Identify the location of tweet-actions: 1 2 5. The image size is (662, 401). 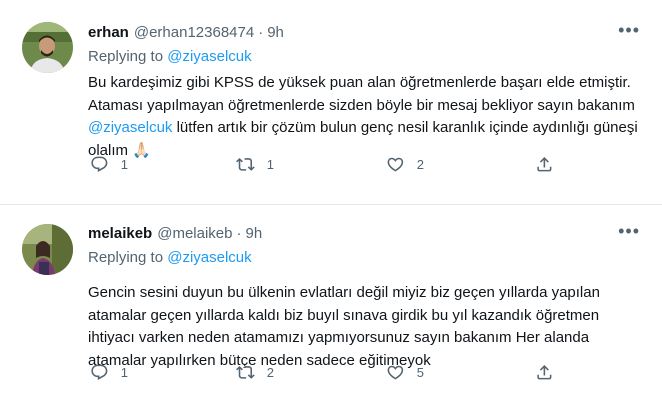
(328, 372).